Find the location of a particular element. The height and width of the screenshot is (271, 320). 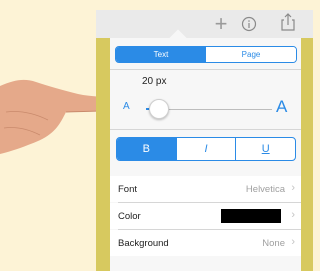

tab-page: Page is located at coordinates (251, 54).